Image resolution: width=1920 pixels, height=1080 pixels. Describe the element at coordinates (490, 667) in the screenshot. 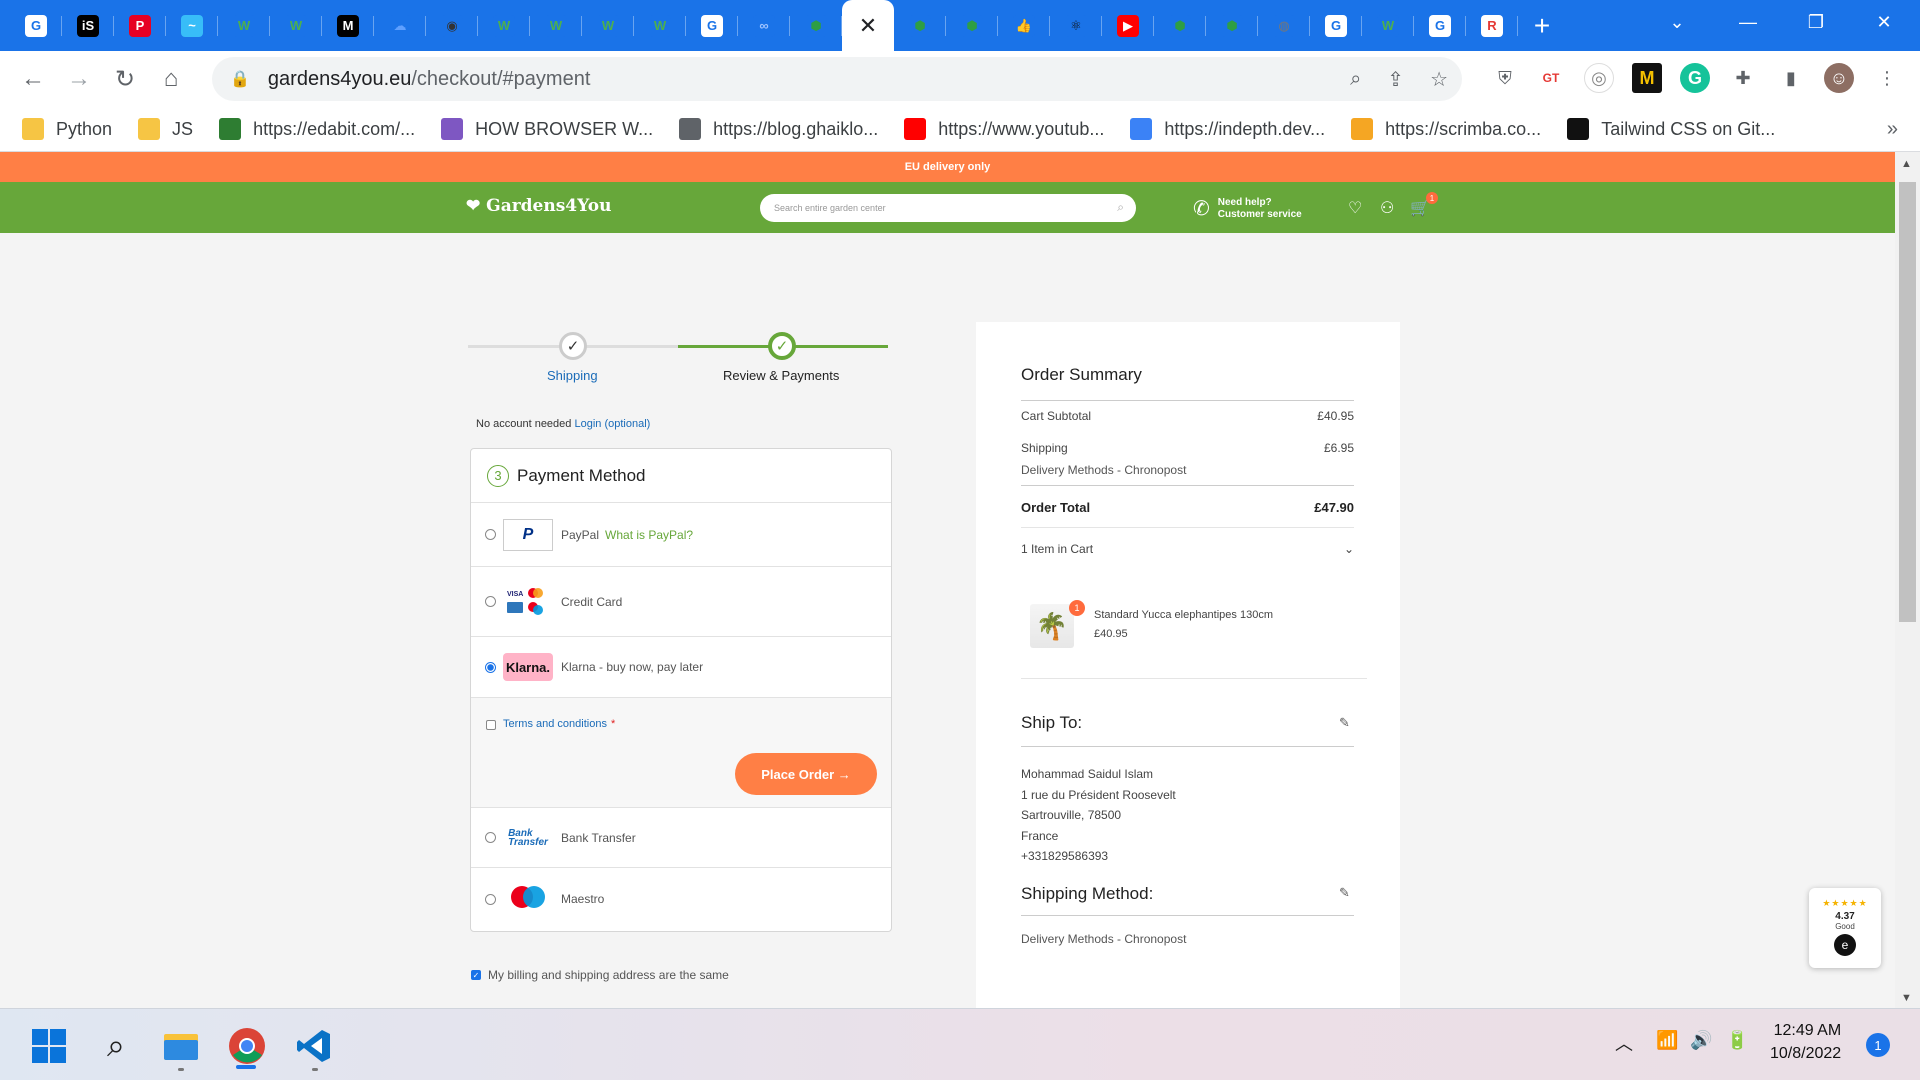

I see `klarna-radio` at that location.